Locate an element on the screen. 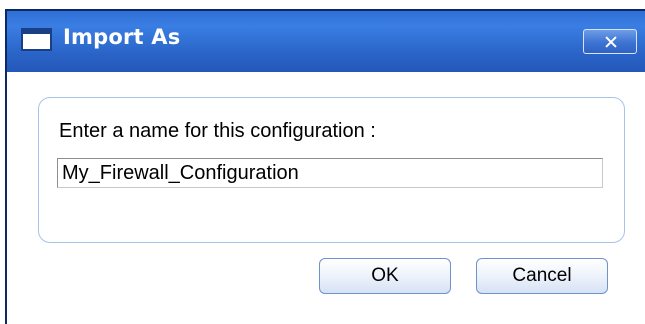  close-button is located at coordinates (610, 41).